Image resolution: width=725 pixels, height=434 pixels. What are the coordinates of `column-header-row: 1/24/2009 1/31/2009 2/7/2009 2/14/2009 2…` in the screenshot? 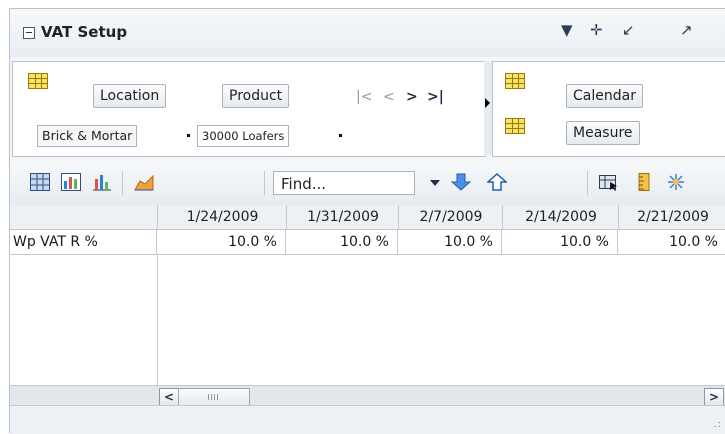 It's located at (367, 217).